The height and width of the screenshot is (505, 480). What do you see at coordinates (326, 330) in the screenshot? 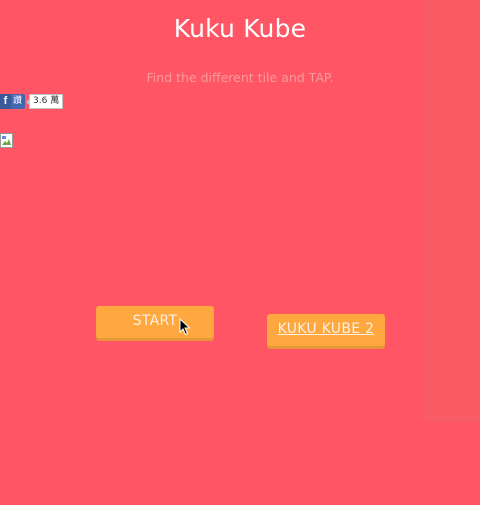
I see `kuku-kube-2-link: KUKU KUBE 2` at bounding box center [326, 330].